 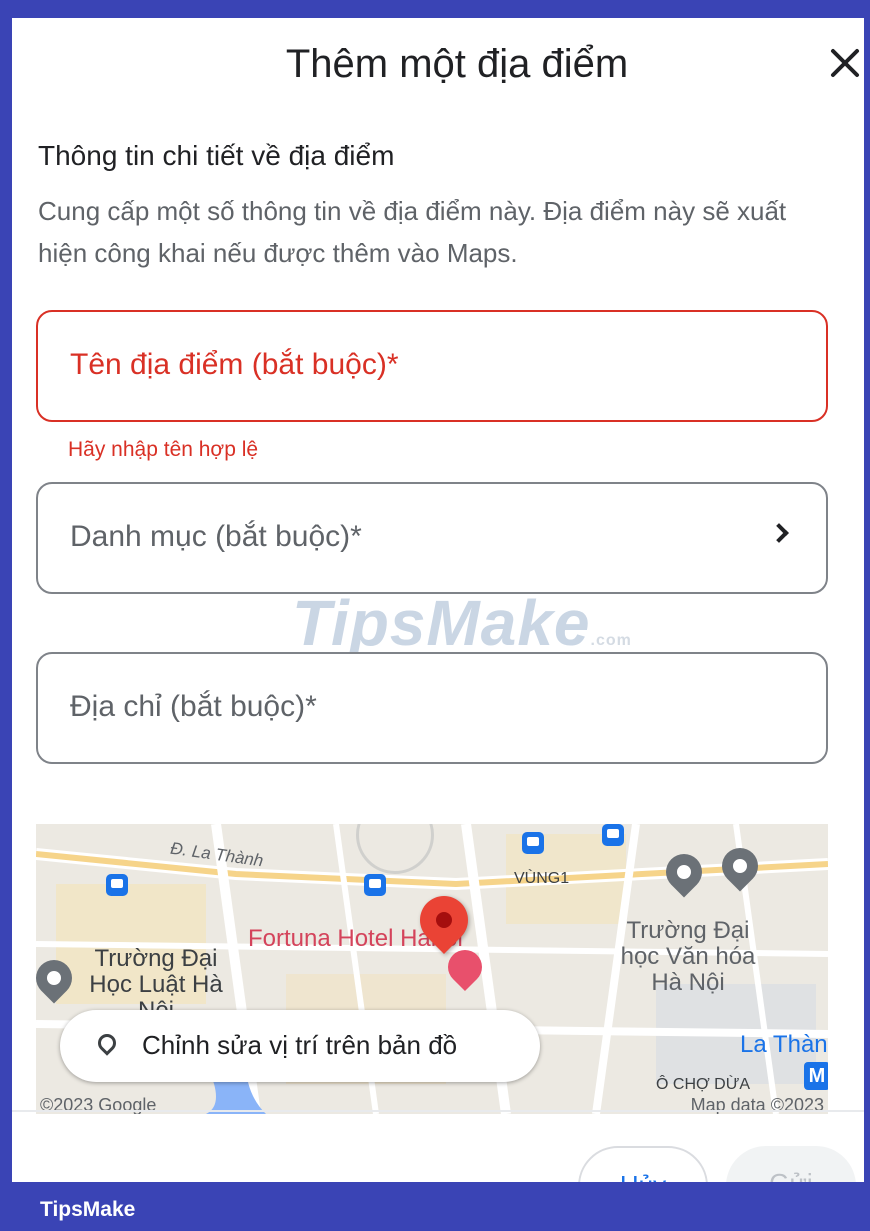 I want to click on place-name-error: Hãy nhập tên hợp lệ, so click(x=163, y=449).